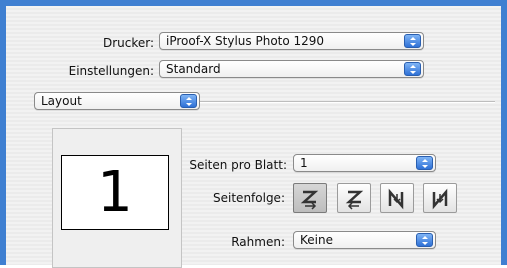 This screenshot has width=507, height=268. Describe the element at coordinates (61, 101) in the screenshot. I see `panel-selector-value: Layout` at that location.